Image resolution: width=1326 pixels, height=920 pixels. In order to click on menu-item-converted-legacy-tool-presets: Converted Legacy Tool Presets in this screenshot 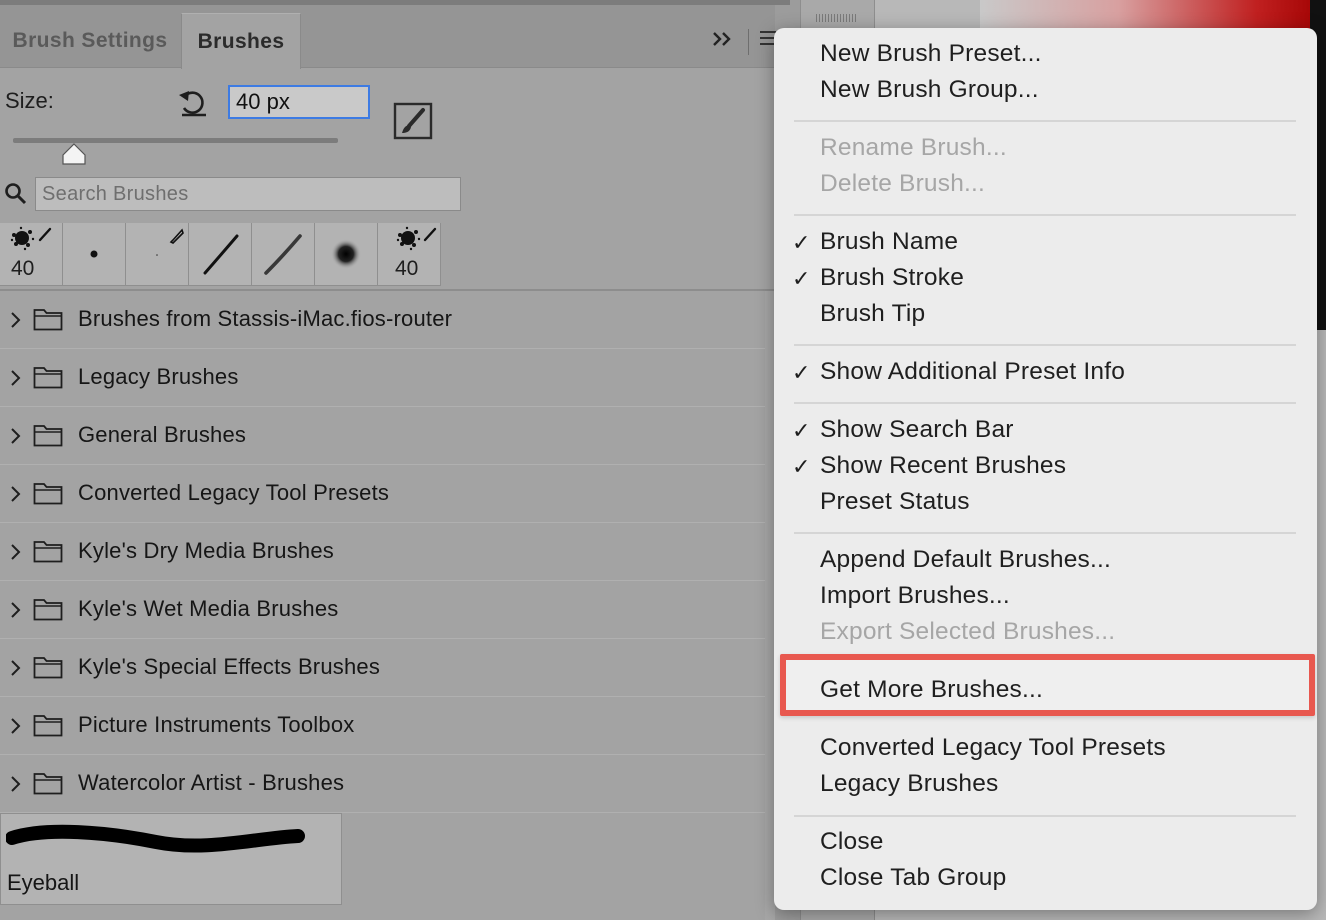, I will do `click(993, 748)`.